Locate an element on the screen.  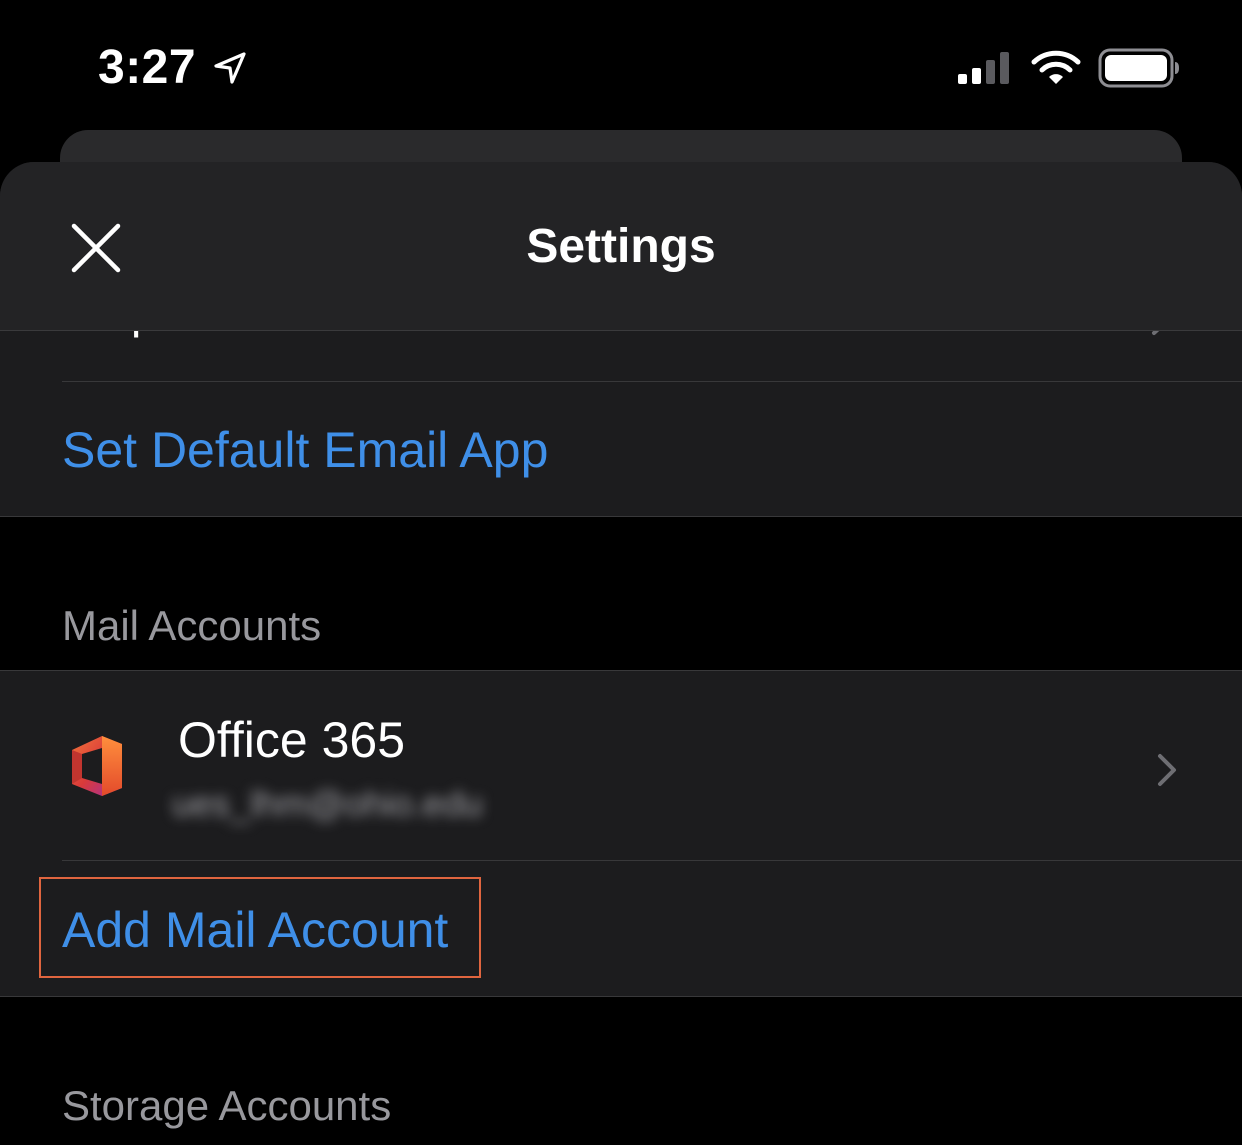
page-title: Settings is located at coordinates (621, 246).